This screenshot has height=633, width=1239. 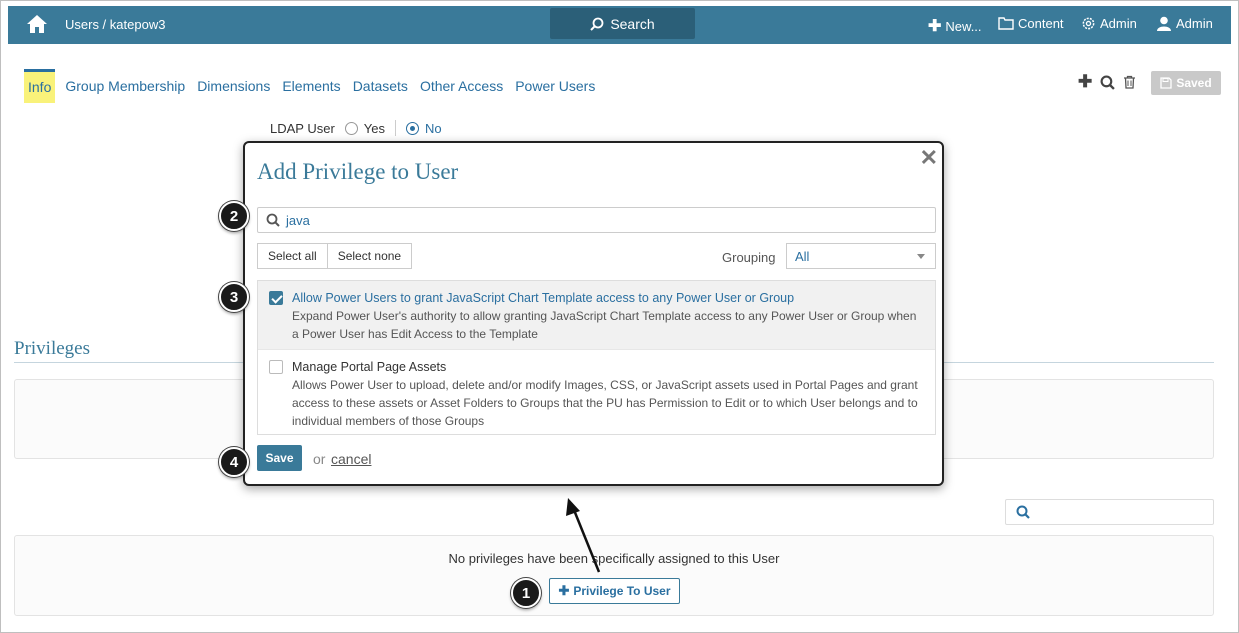 What do you see at coordinates (526, 593) in the screenshot?
I see `callout-badge: 1` at bounding box center [526, 593].